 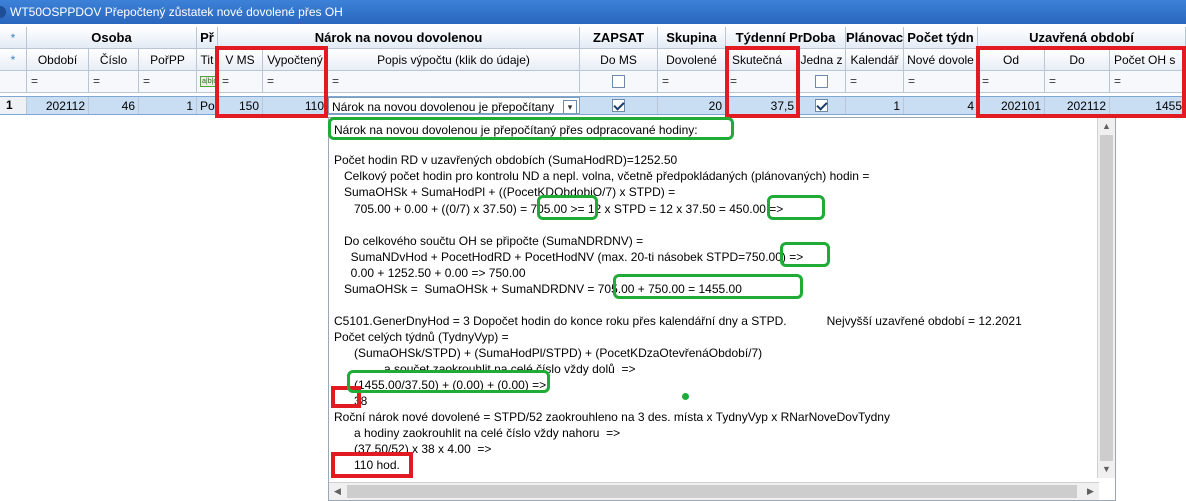 I want to click on group-skupina: Skupina, so click(x=692, y=37).